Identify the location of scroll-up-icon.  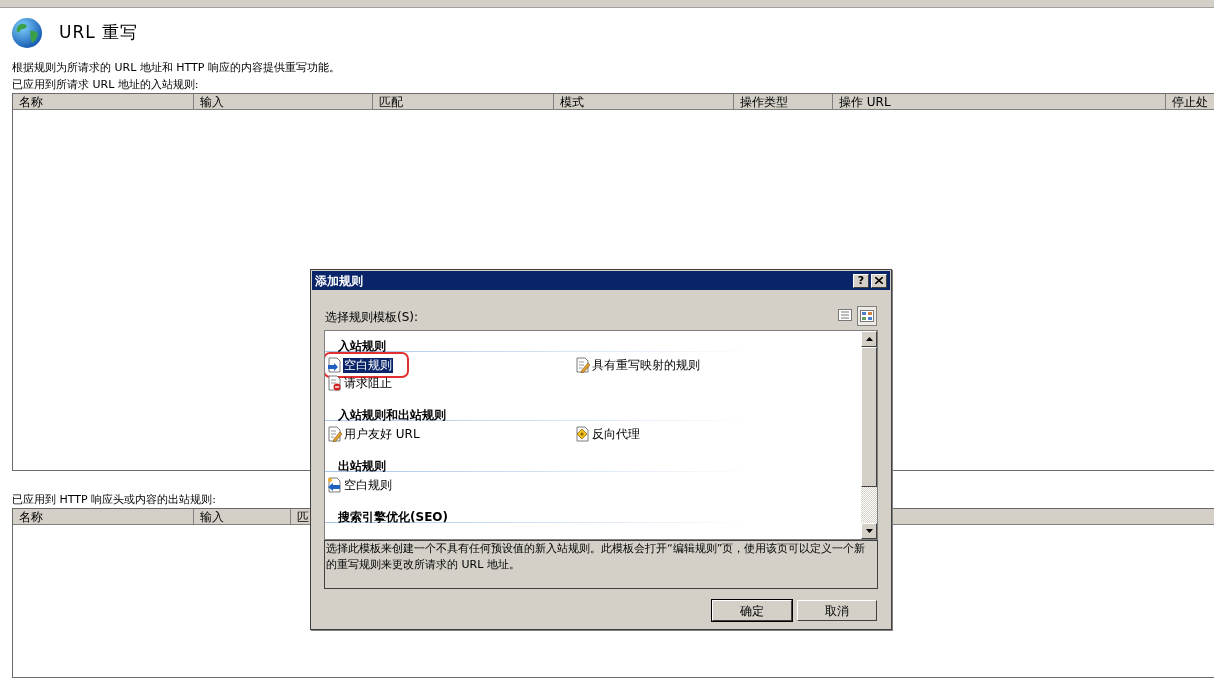
(869, 339).